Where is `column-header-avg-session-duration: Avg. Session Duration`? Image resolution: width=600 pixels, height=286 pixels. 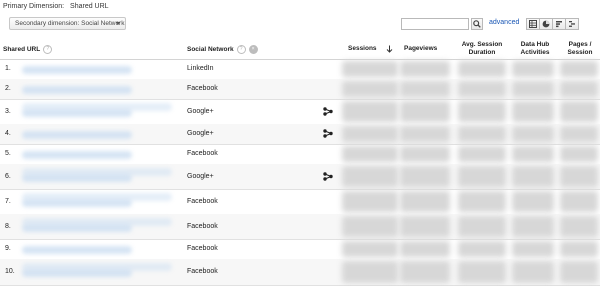 column-header-avg-session-duration: Avg. Session Duration is located at coordinates (482, 49).